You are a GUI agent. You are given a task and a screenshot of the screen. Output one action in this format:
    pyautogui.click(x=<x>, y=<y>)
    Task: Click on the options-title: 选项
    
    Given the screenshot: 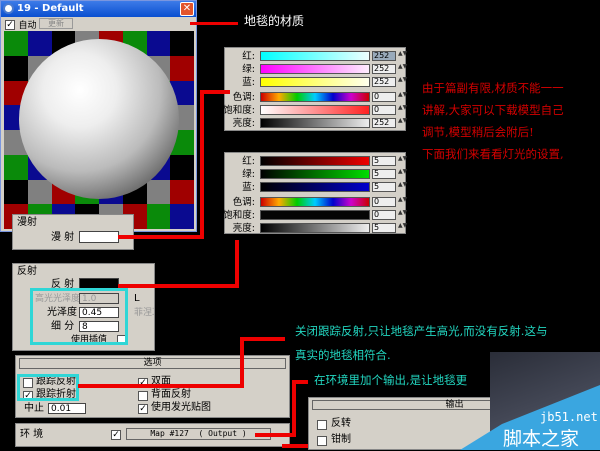 What is the action you would take?
    pyautogui.click(x=152, y=363)
    